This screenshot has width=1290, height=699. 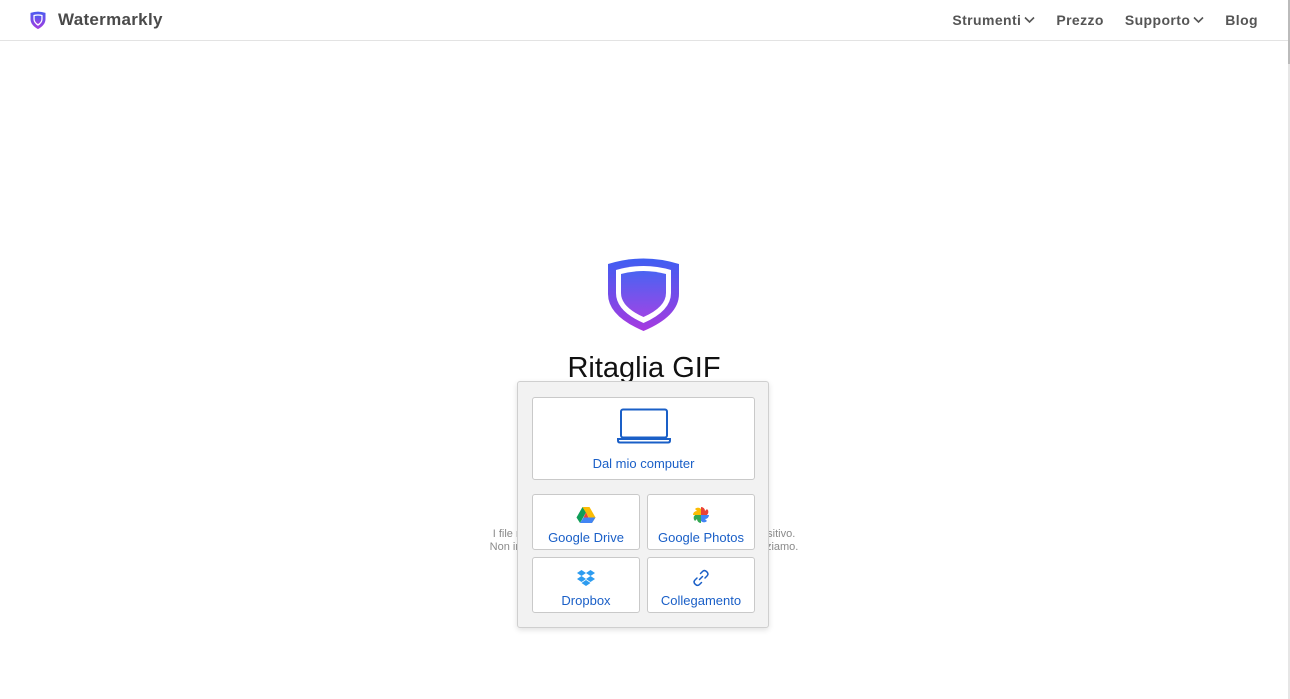 I want to click on upload-from-dropbox-button: Dropbox, so click(x=586, y=585).